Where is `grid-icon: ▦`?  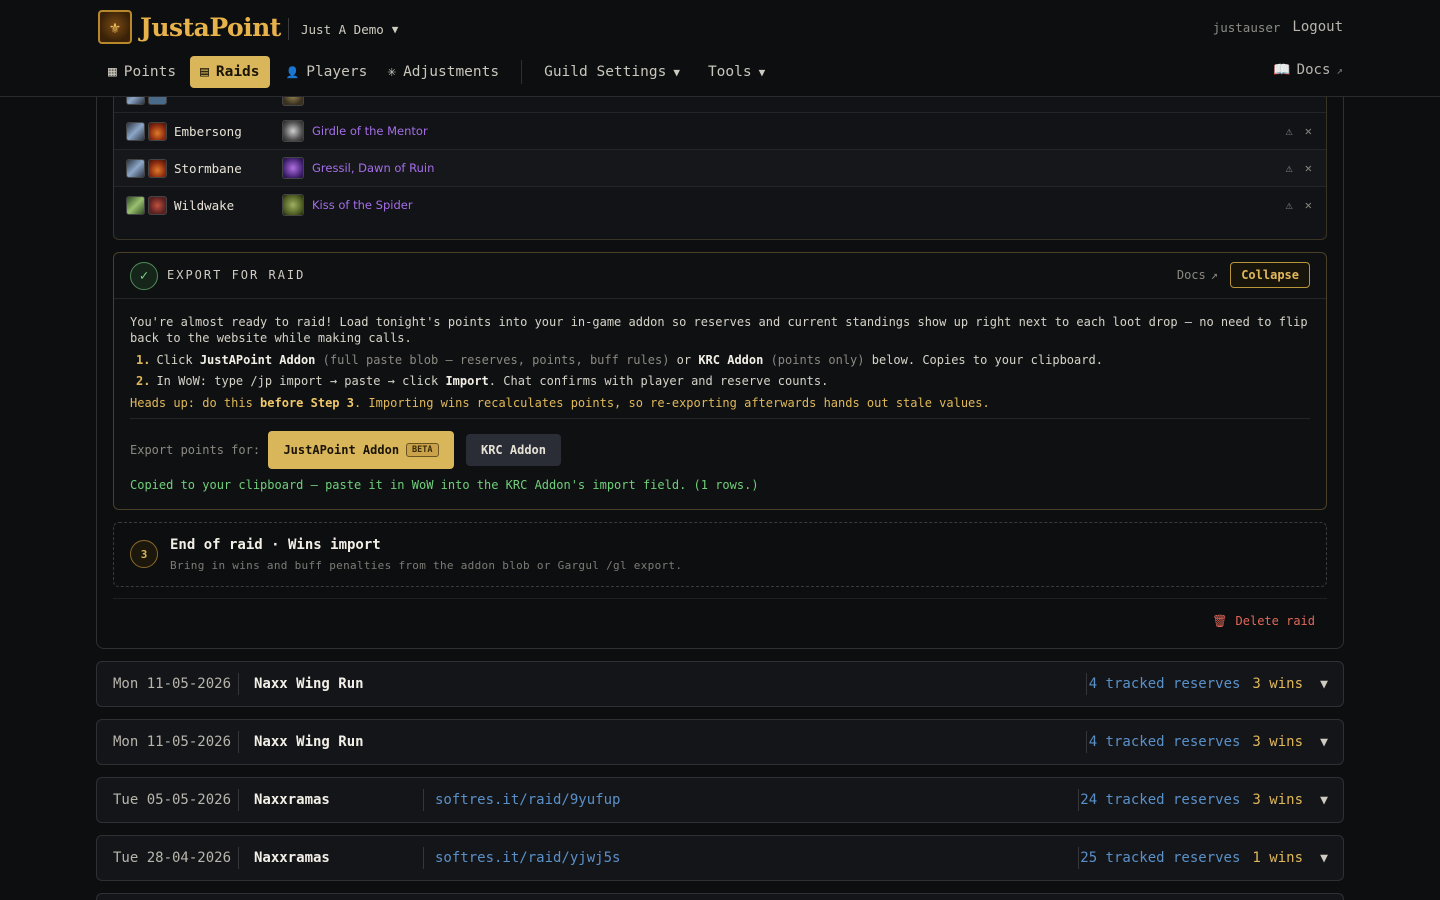
grid-icon: ▦ is located at coordinates (112, 72).